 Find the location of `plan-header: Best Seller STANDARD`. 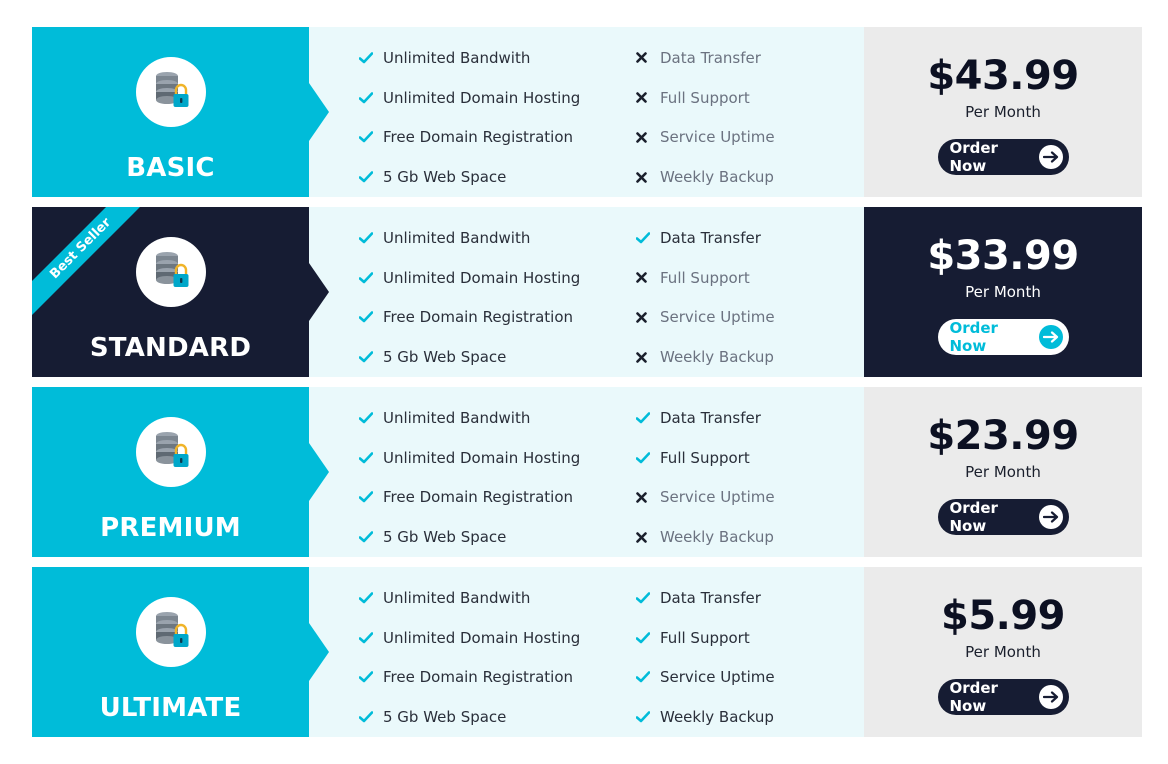

plan-header: Best Seller STANDARD is located at coordinates (180, 292).